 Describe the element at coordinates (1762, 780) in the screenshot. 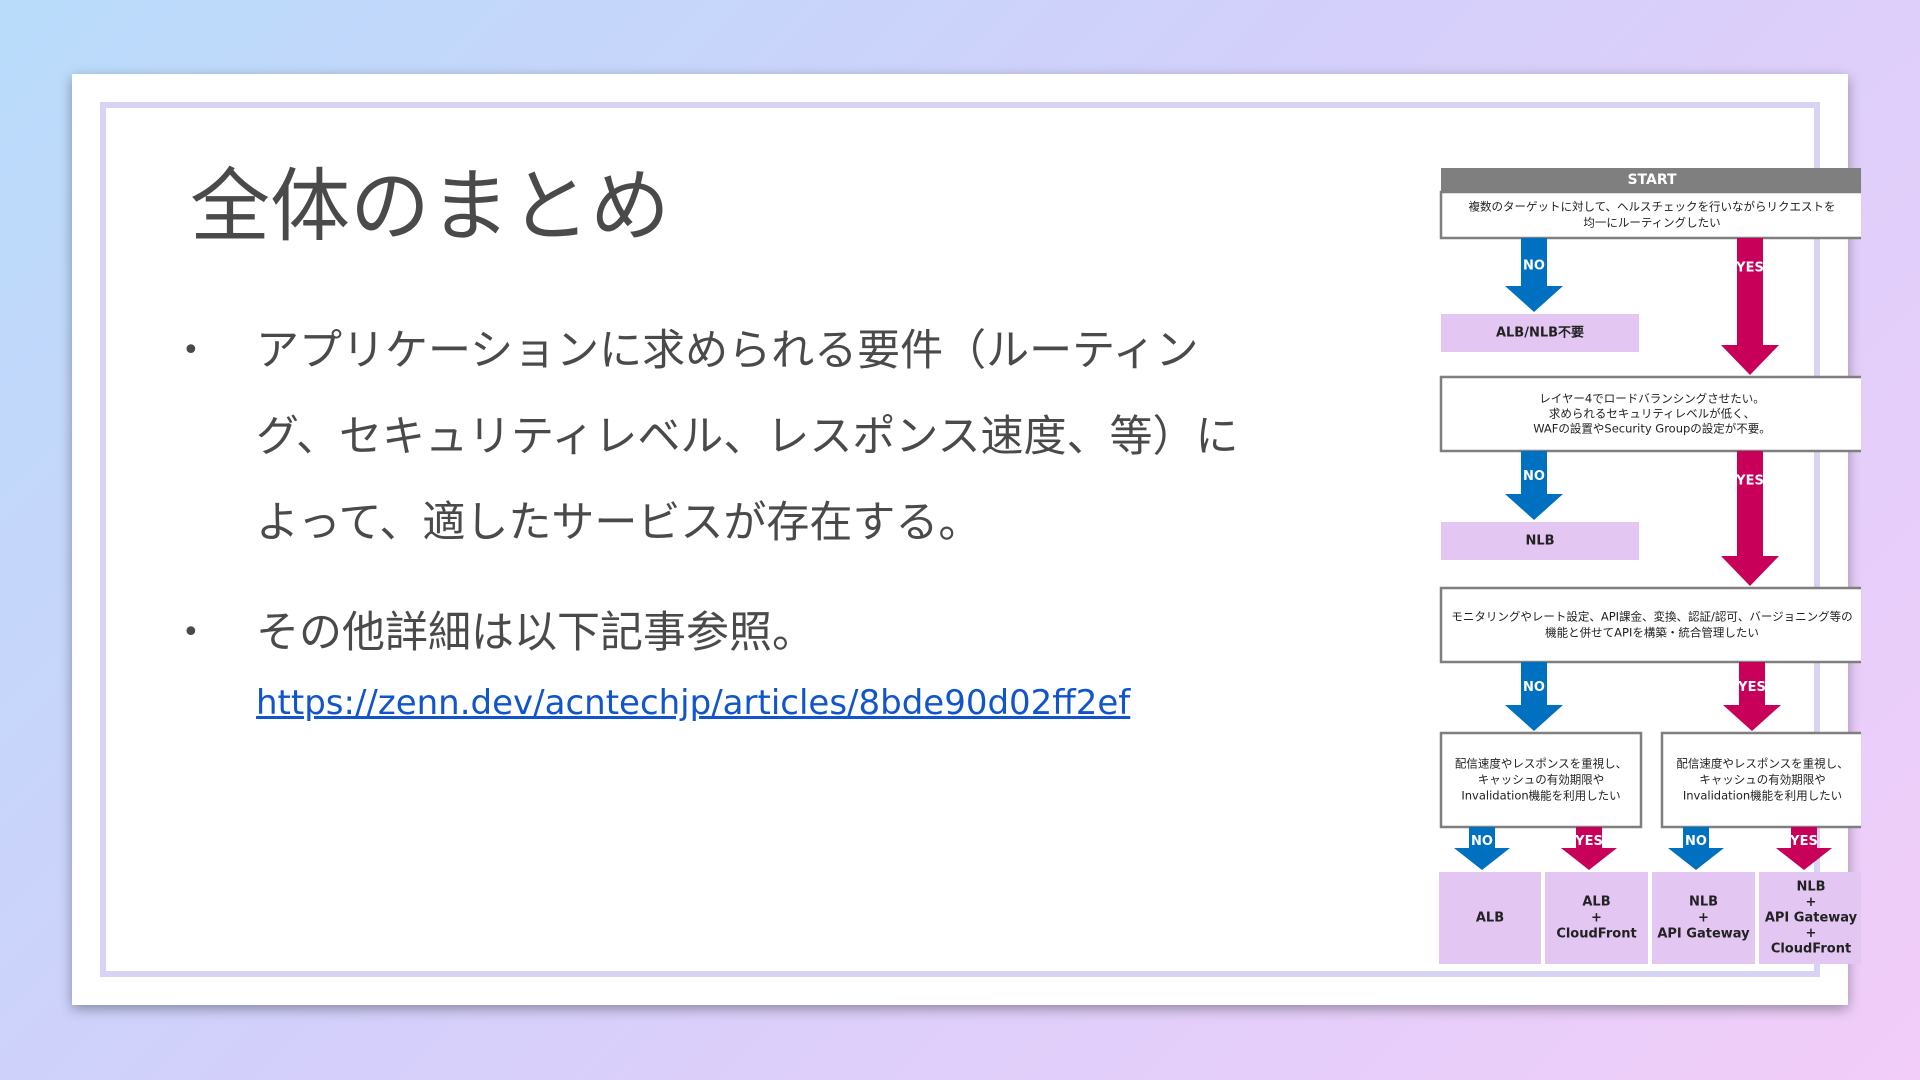

I see `q5-text: キャッシュの有効期限や` at that location.